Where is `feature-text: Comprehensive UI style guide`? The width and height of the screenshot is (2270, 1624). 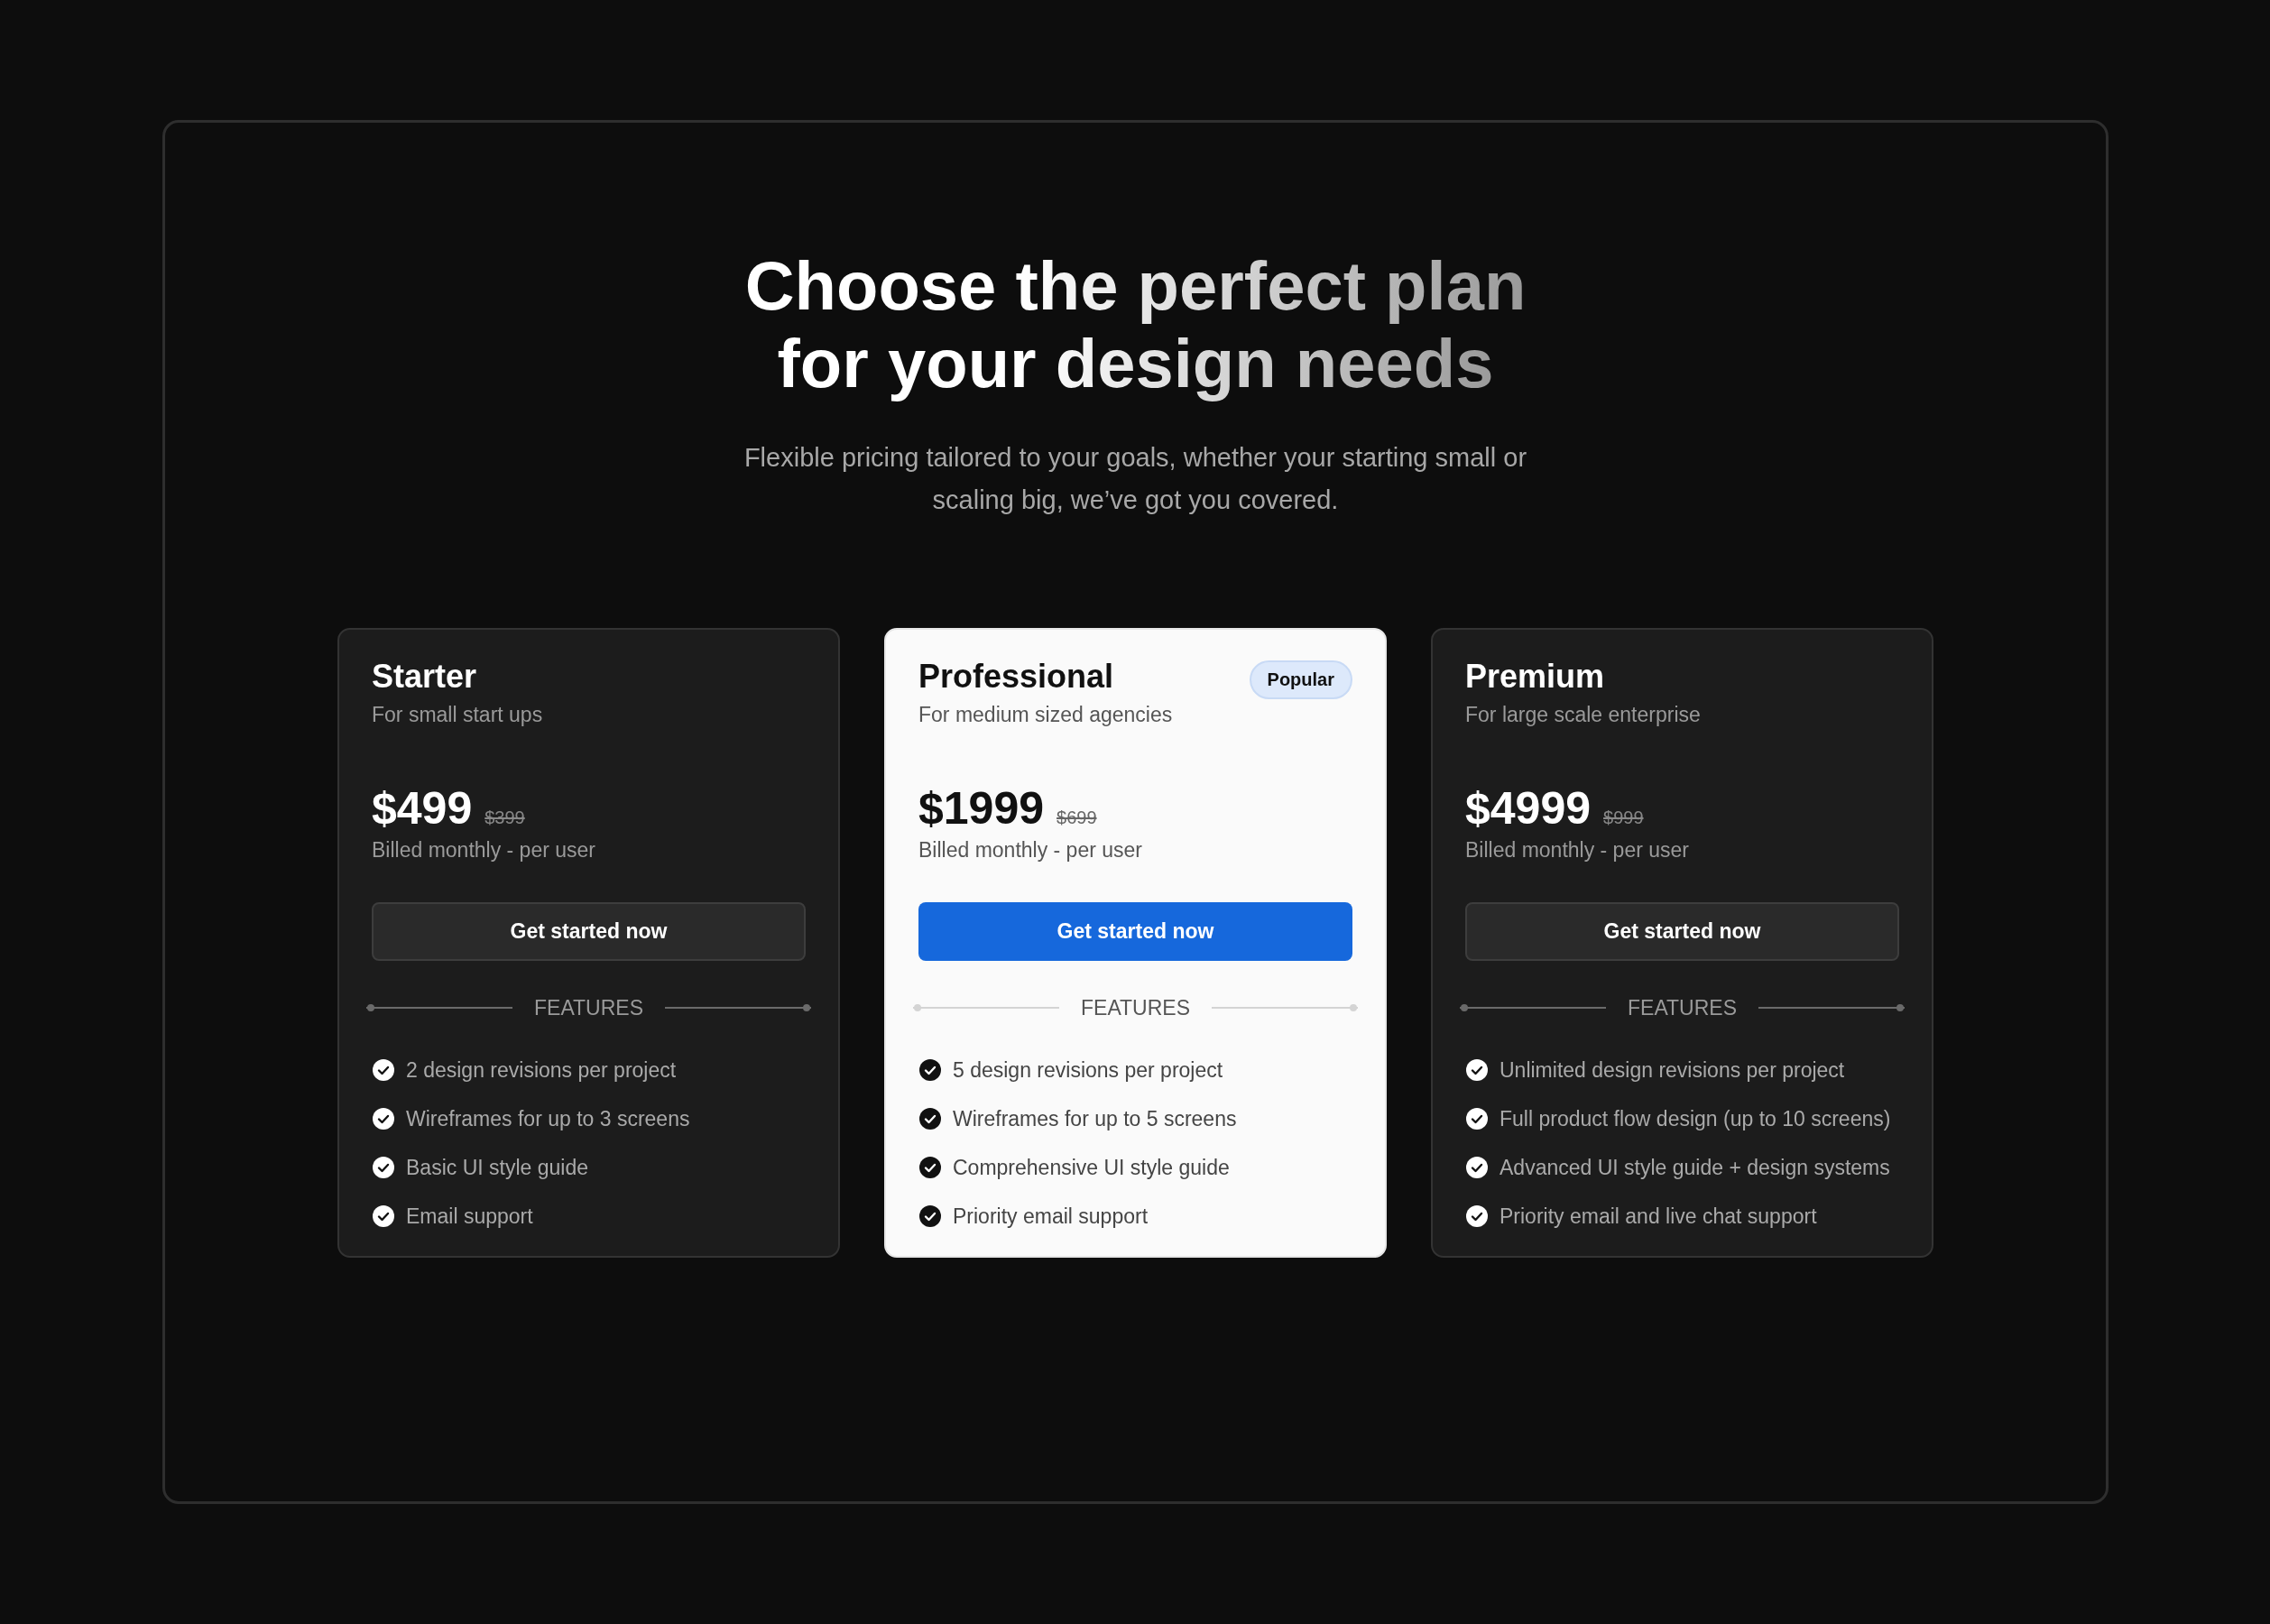
feature-text: Comprehensive UI style guide is located at coordinates (1091, 1168).